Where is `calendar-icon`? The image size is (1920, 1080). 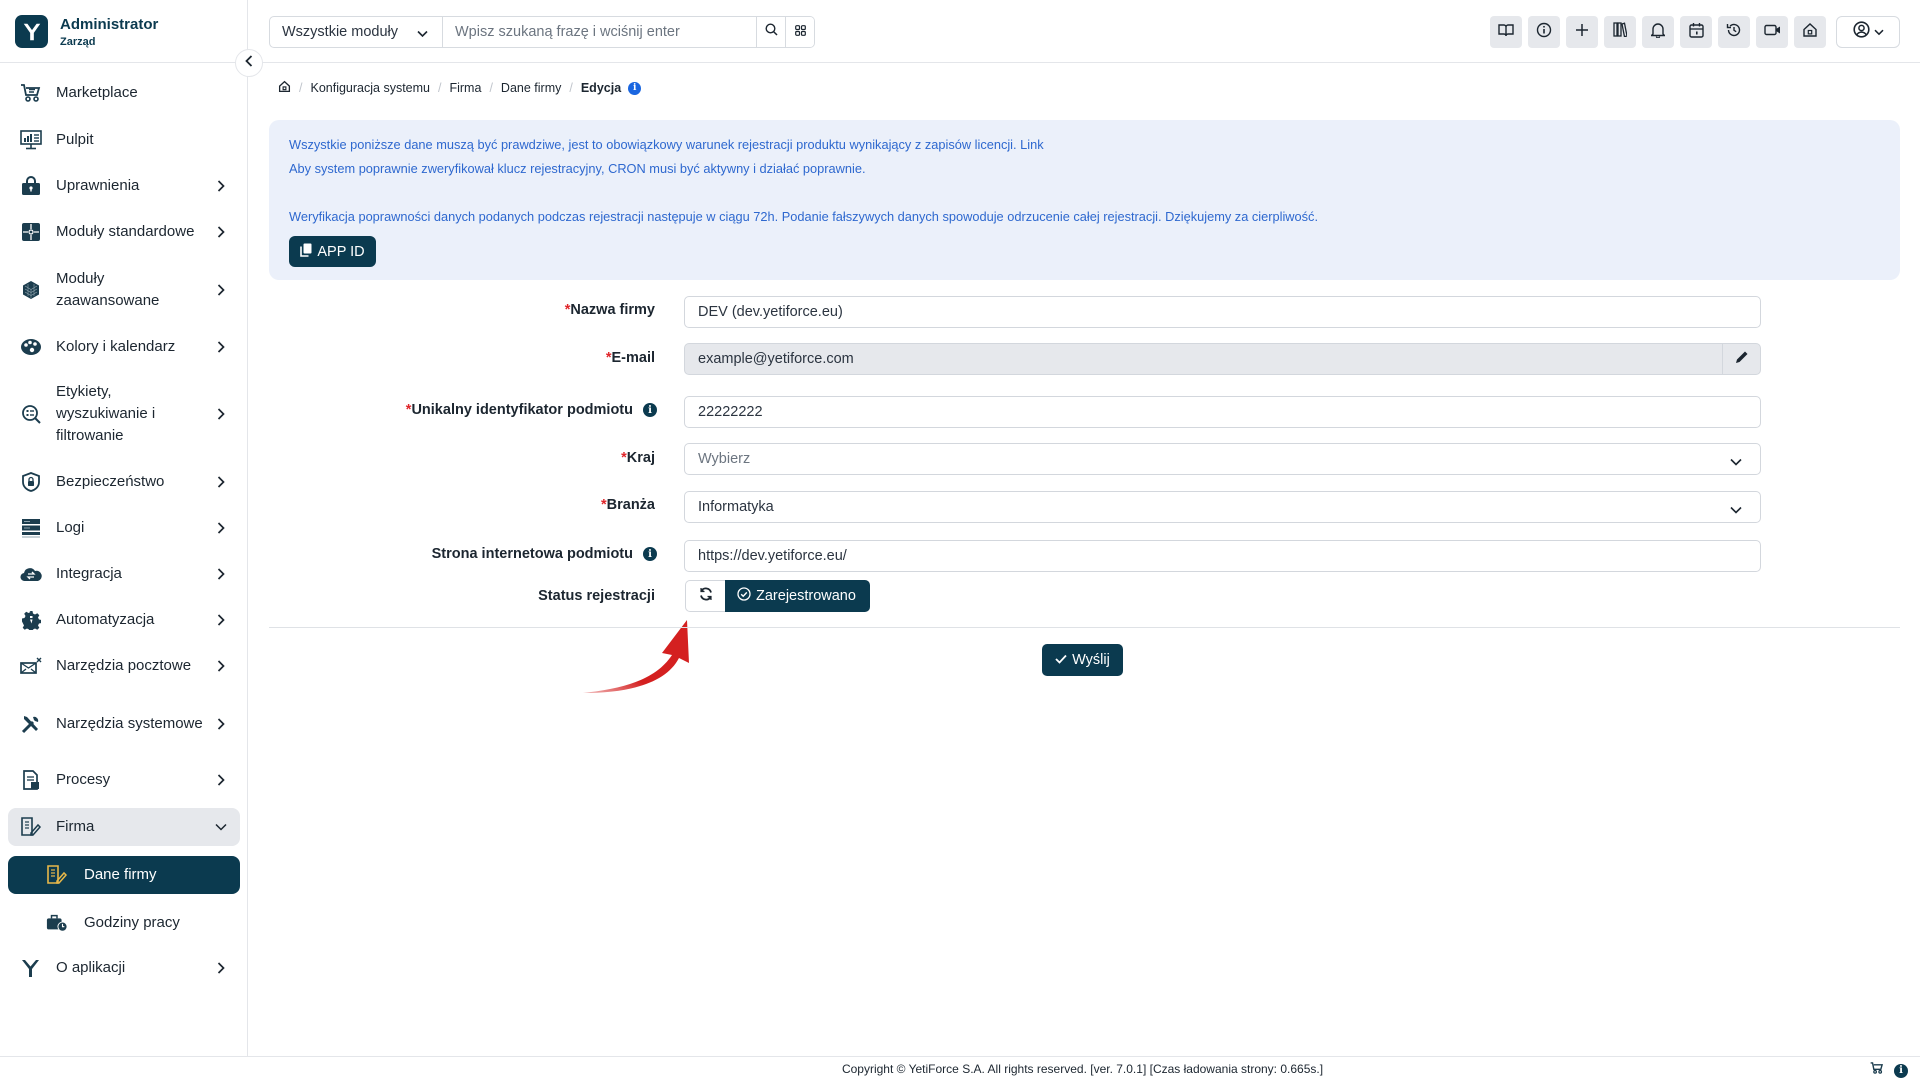
calendar-icon is located at coordinates (1696, 32).